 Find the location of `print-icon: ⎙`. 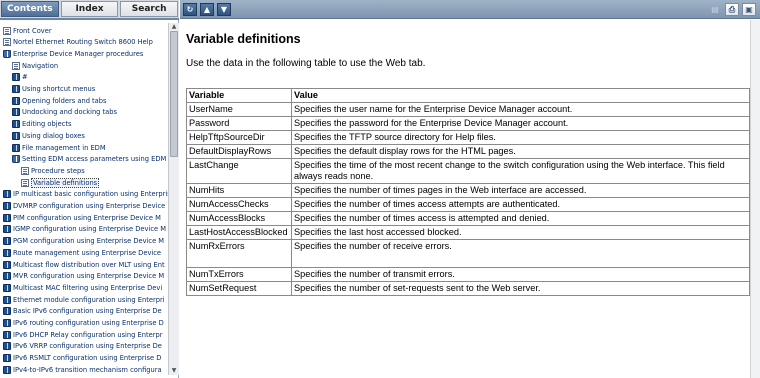

print-icon: ⎙ is located at coordinates (732, 9).